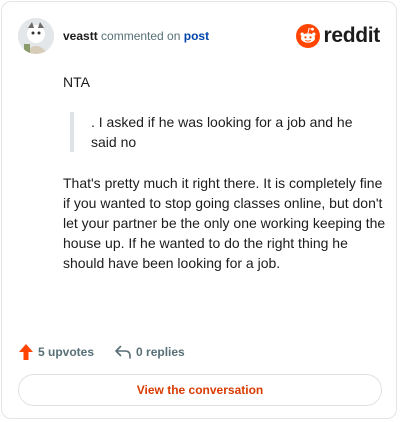 This screenshot has height=422, width=400. I want to click on comment-actions: 5 upvotes 0 replies, so click(101, 352).